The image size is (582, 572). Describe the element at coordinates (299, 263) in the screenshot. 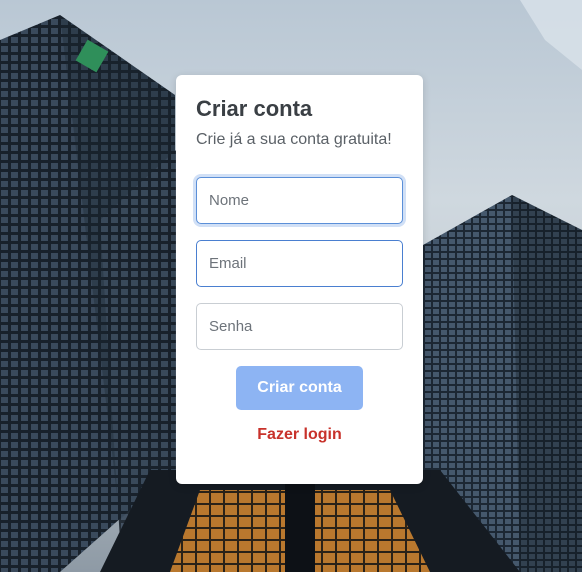

I see `email-field` at that location.